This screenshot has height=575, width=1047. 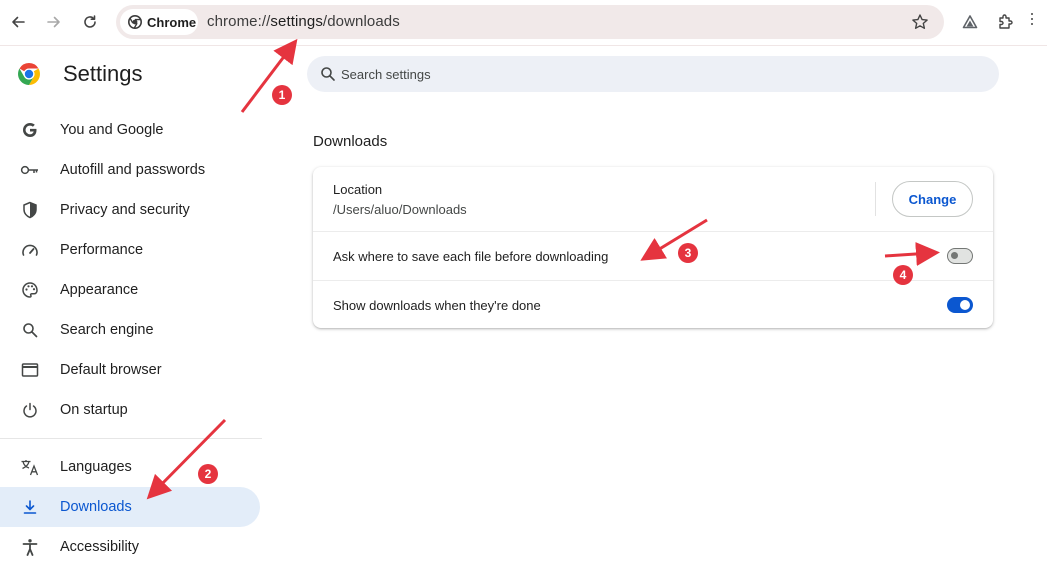 What do you see at coordinates (130, 410) in the screenshot?
I see `sidebar-item-on-startup: On startup` at bounding box center [130, 410].